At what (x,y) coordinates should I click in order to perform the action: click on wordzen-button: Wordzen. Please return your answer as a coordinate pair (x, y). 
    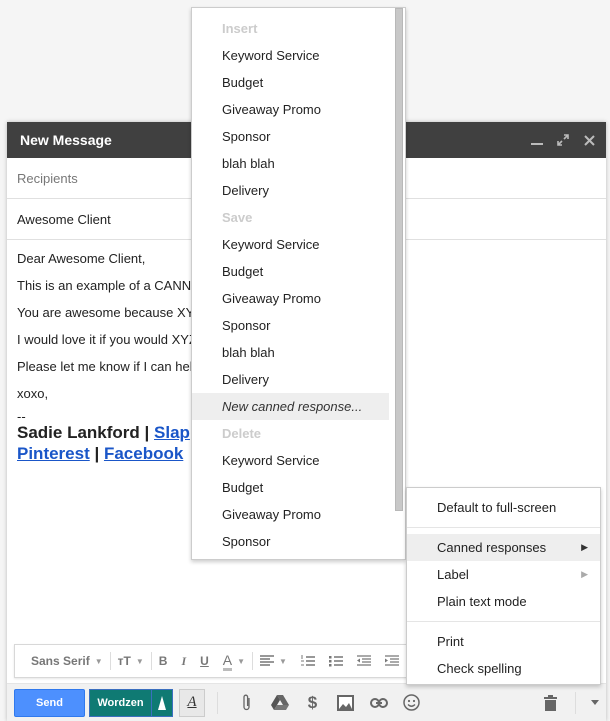
    Looking at the image, I should click on (121, 702).